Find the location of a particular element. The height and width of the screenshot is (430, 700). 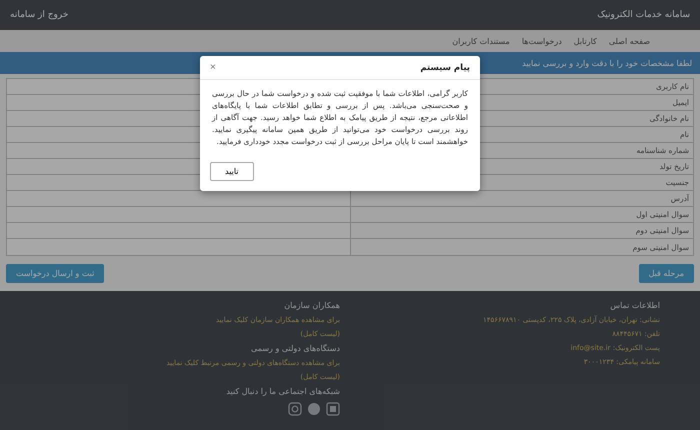

close-button: × is located at coordinates (213, 67).